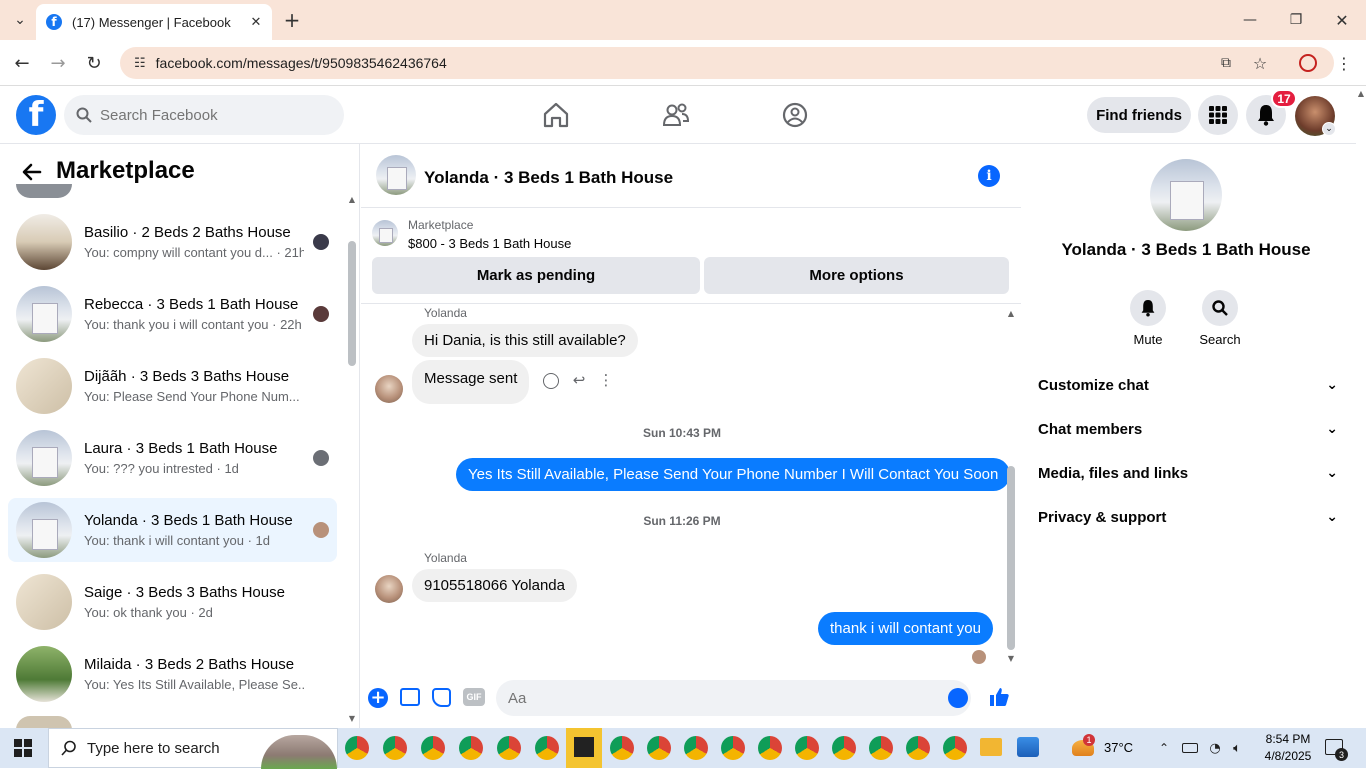  Describe the element at coordinates (1188, 517) in the screenshot. I see `privacy-support-row: Privacy & support ⌄` at that location.